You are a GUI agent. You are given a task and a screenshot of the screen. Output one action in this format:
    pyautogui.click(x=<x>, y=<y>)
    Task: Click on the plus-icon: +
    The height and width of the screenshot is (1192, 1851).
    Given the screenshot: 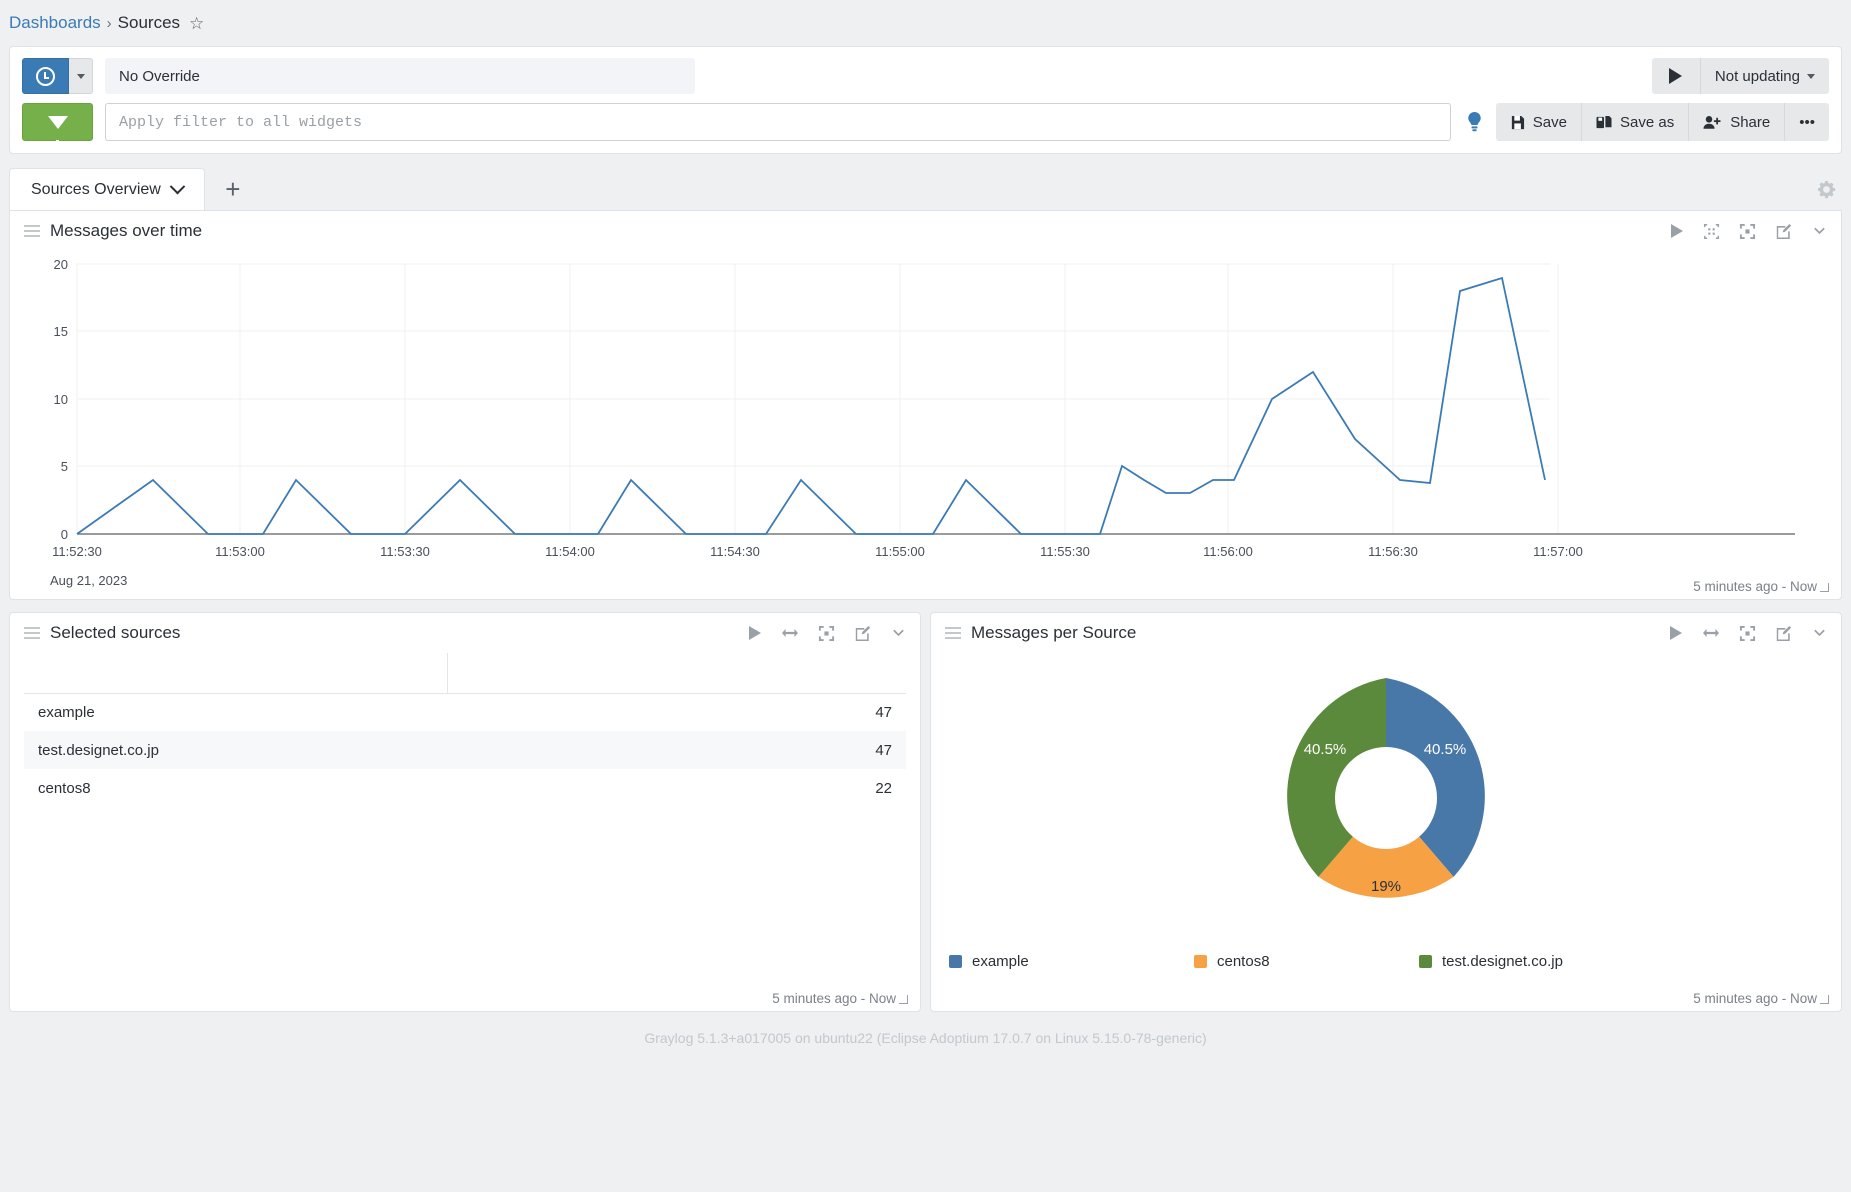 What is the action you would take?
    pyautogui.click(x=233, y=188)
    